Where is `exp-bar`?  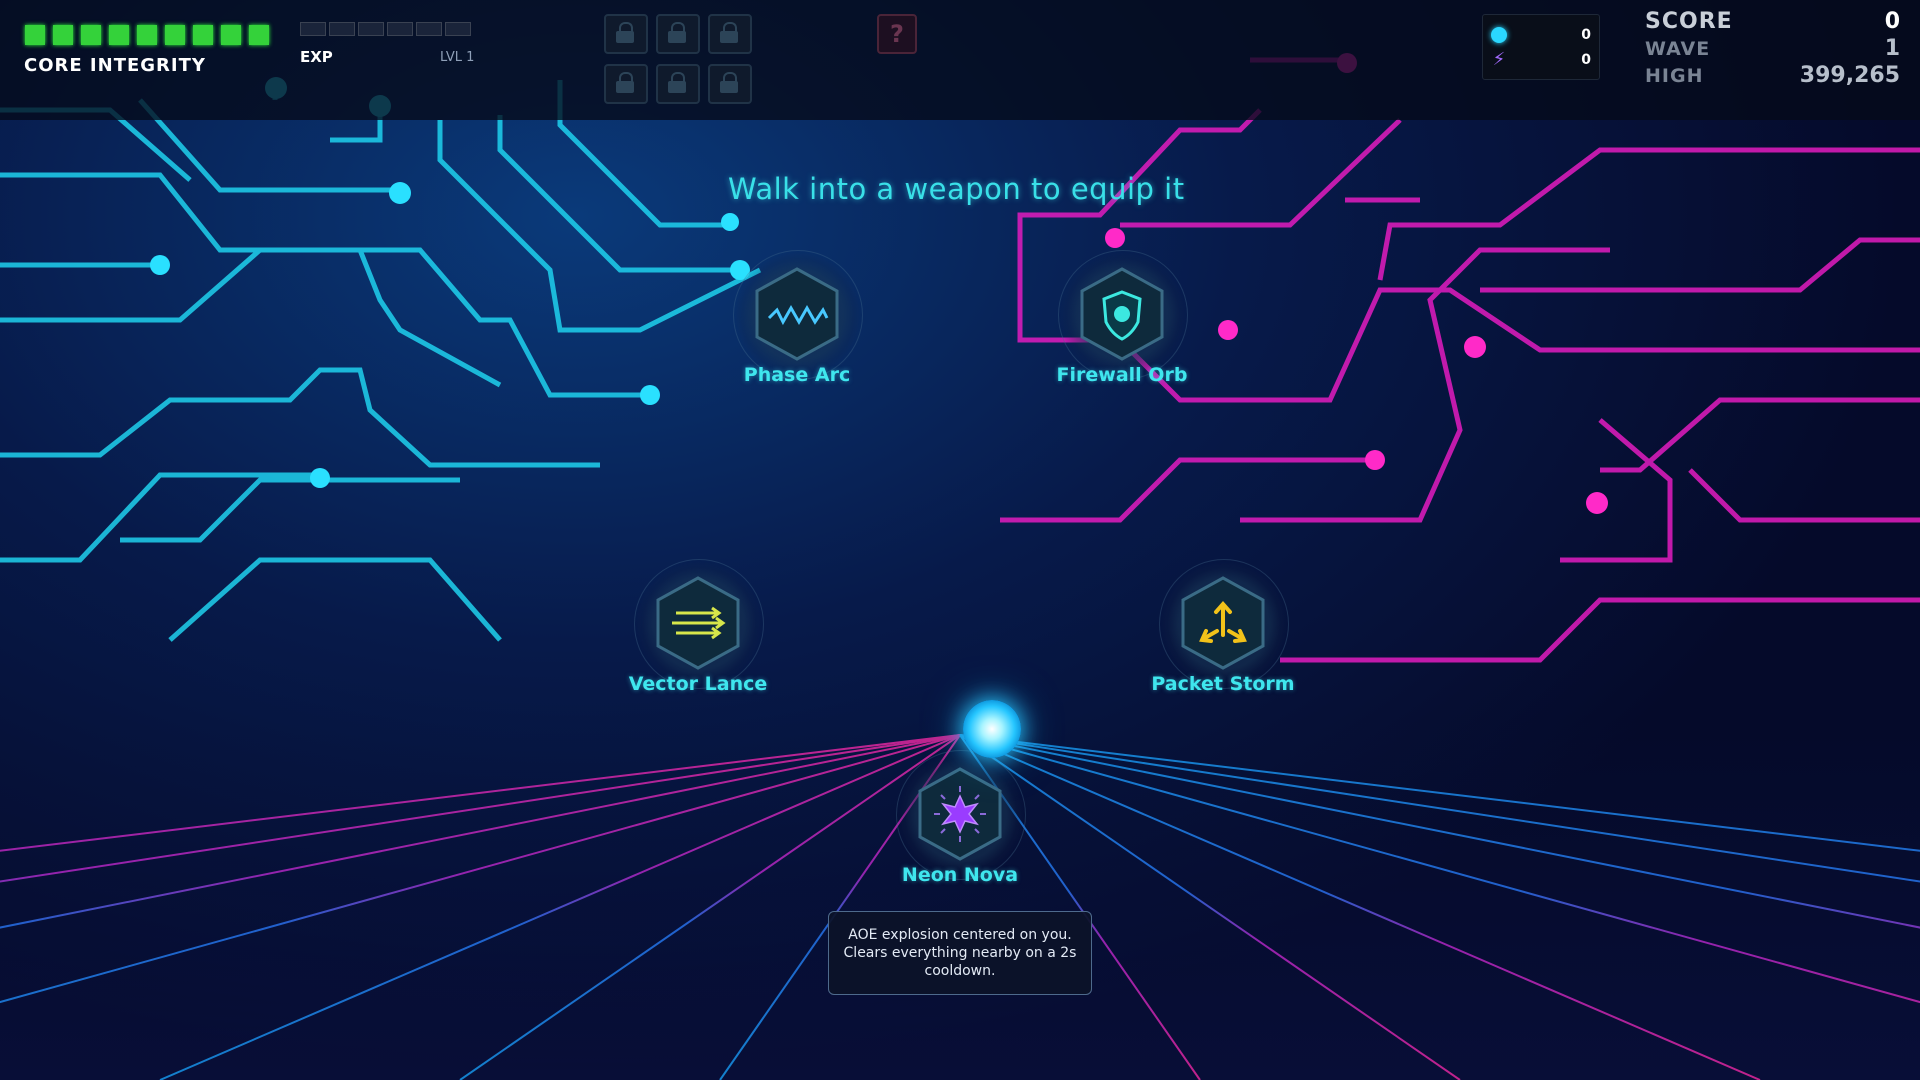 exp-bar is located at coordinates (385, 29).